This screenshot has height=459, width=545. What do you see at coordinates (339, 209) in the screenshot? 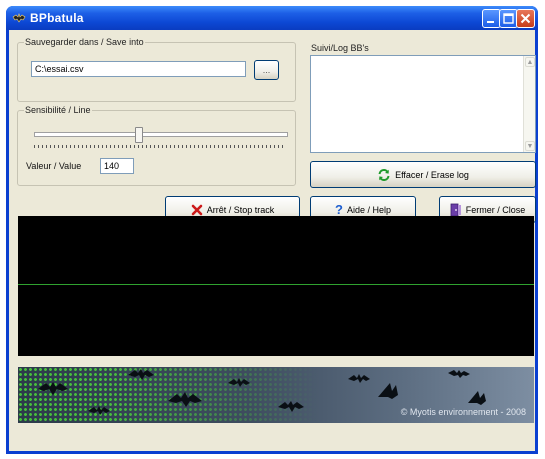
I see `question-mark-icon: ?` at bounding box center [339, 209].